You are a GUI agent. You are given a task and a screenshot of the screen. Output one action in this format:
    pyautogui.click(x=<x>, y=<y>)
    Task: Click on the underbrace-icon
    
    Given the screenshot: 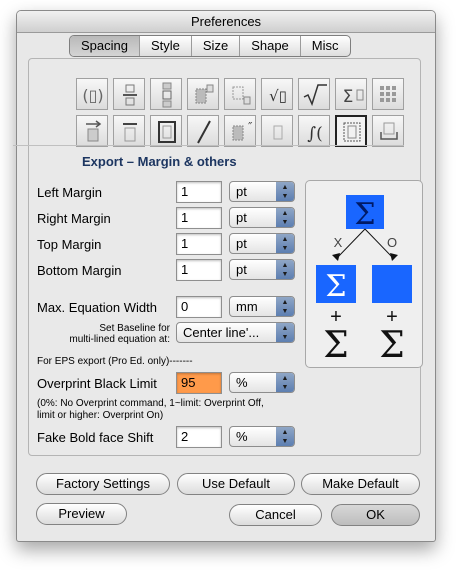 What is the action you would take?
    pyautogui.click(x=388, y=131)
    